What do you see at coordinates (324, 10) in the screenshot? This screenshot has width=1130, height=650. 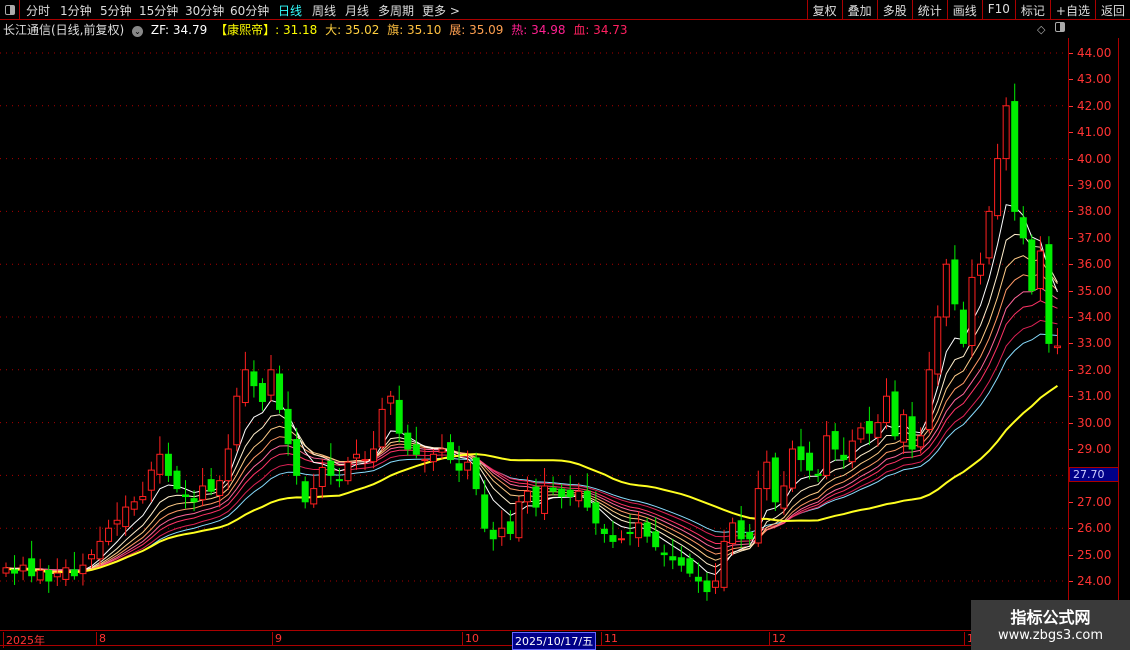 I see `period-tab: 周线` at bounding box center [324, 10].